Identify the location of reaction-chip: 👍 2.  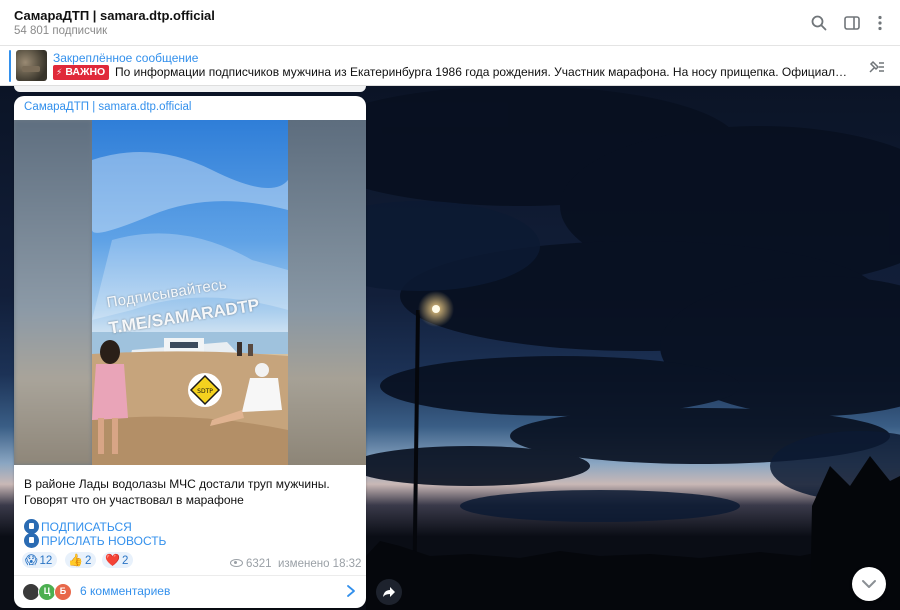
(81, 560).